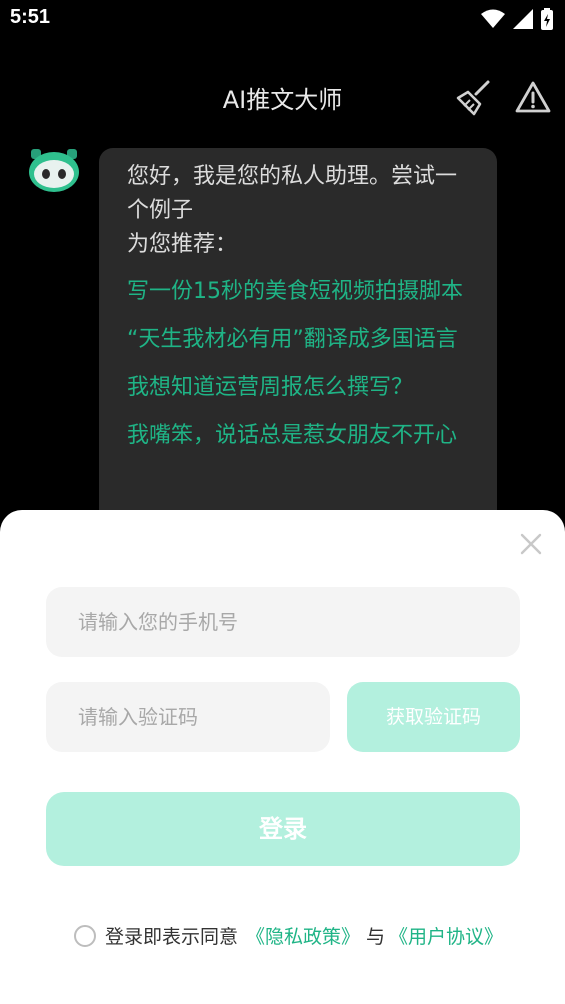 The height and width of the screenshot is (1004, 565). Describe the element at coordinates (523, 19) in the screenshot. I see `signal-icon` at that location.